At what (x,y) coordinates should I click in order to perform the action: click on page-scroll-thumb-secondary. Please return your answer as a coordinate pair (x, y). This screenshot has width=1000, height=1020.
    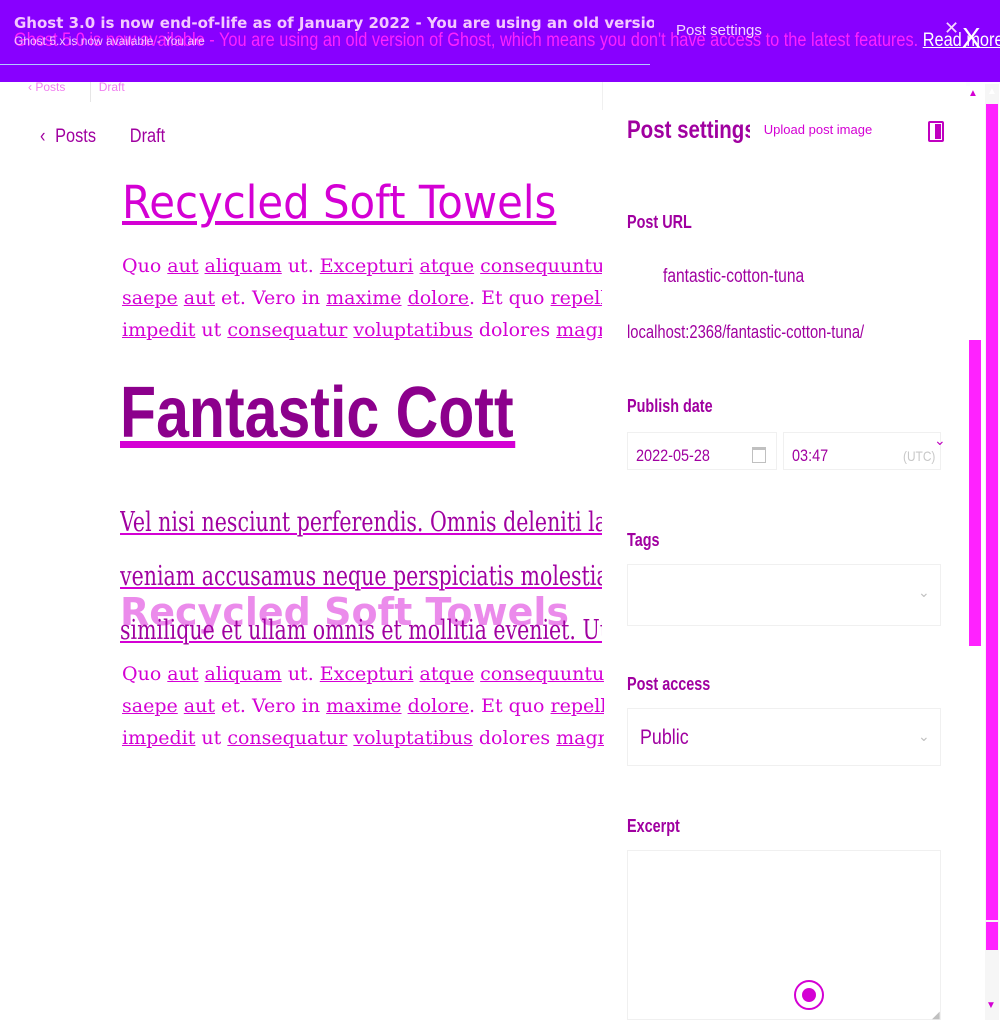
    Looking at the image, I should click on (992, 936).